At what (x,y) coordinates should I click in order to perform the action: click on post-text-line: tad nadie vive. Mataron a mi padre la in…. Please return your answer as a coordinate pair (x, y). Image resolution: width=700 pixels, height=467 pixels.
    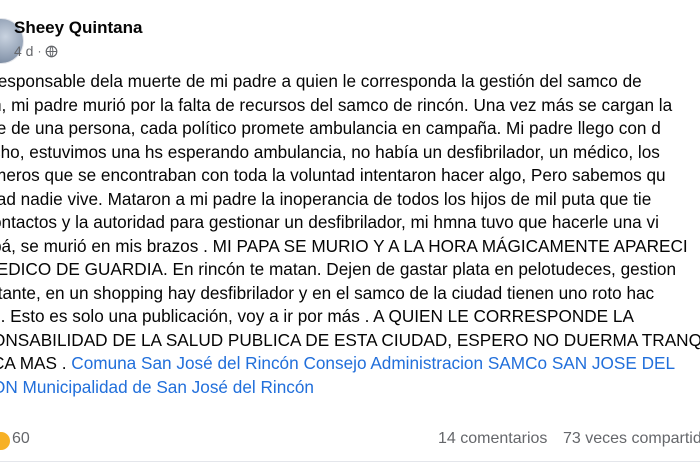
    Looking at the image, I should click on (350, 200).